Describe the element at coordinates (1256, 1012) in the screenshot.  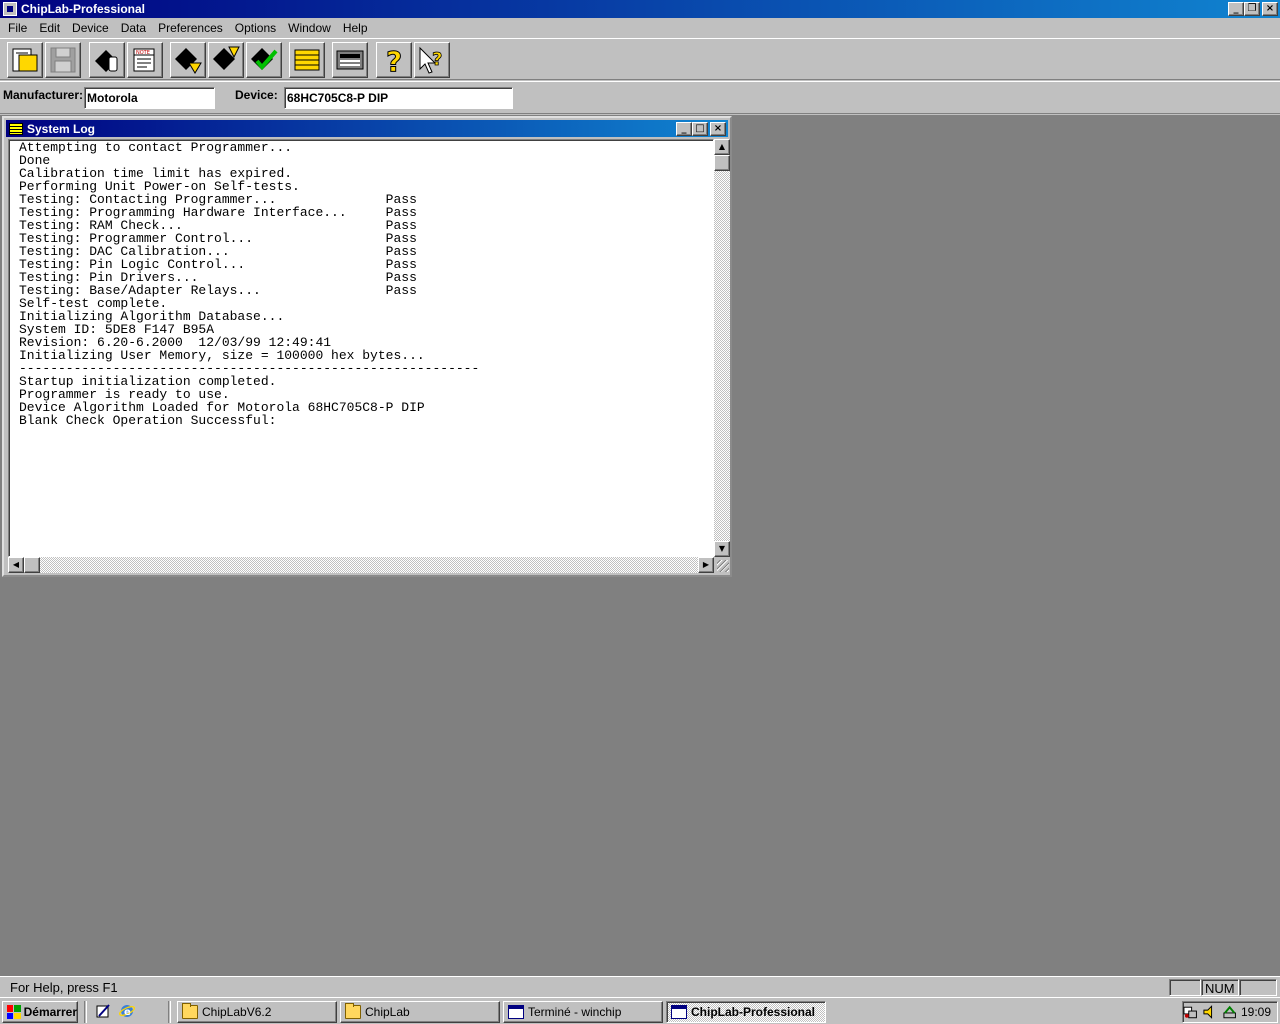
I see `tray-clock: 19:09` at that location.